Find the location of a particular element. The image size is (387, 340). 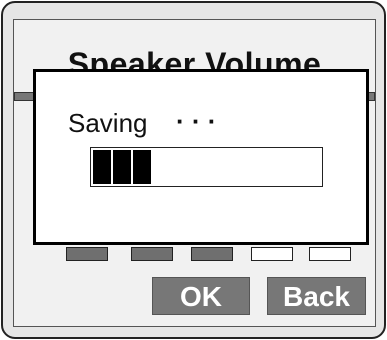

back-softkey: Back is located at coordinates (316, 296).